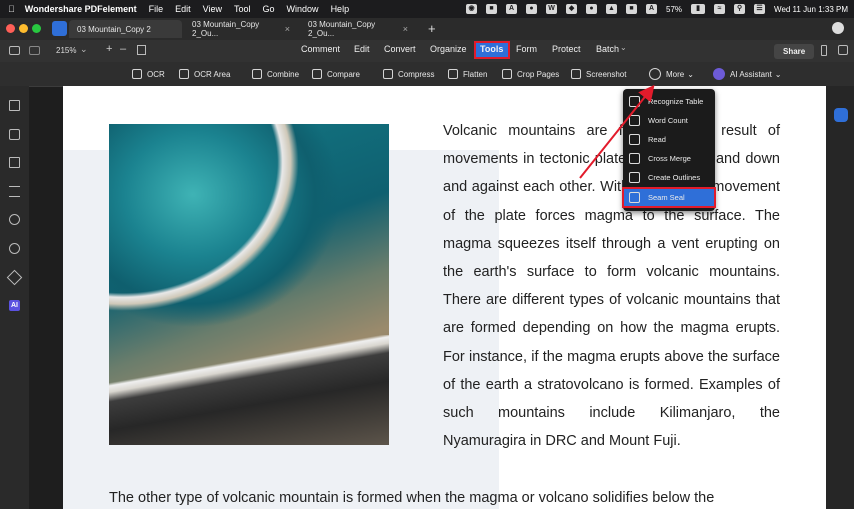  I want to click on annotation-arrow, so click(617, 131).